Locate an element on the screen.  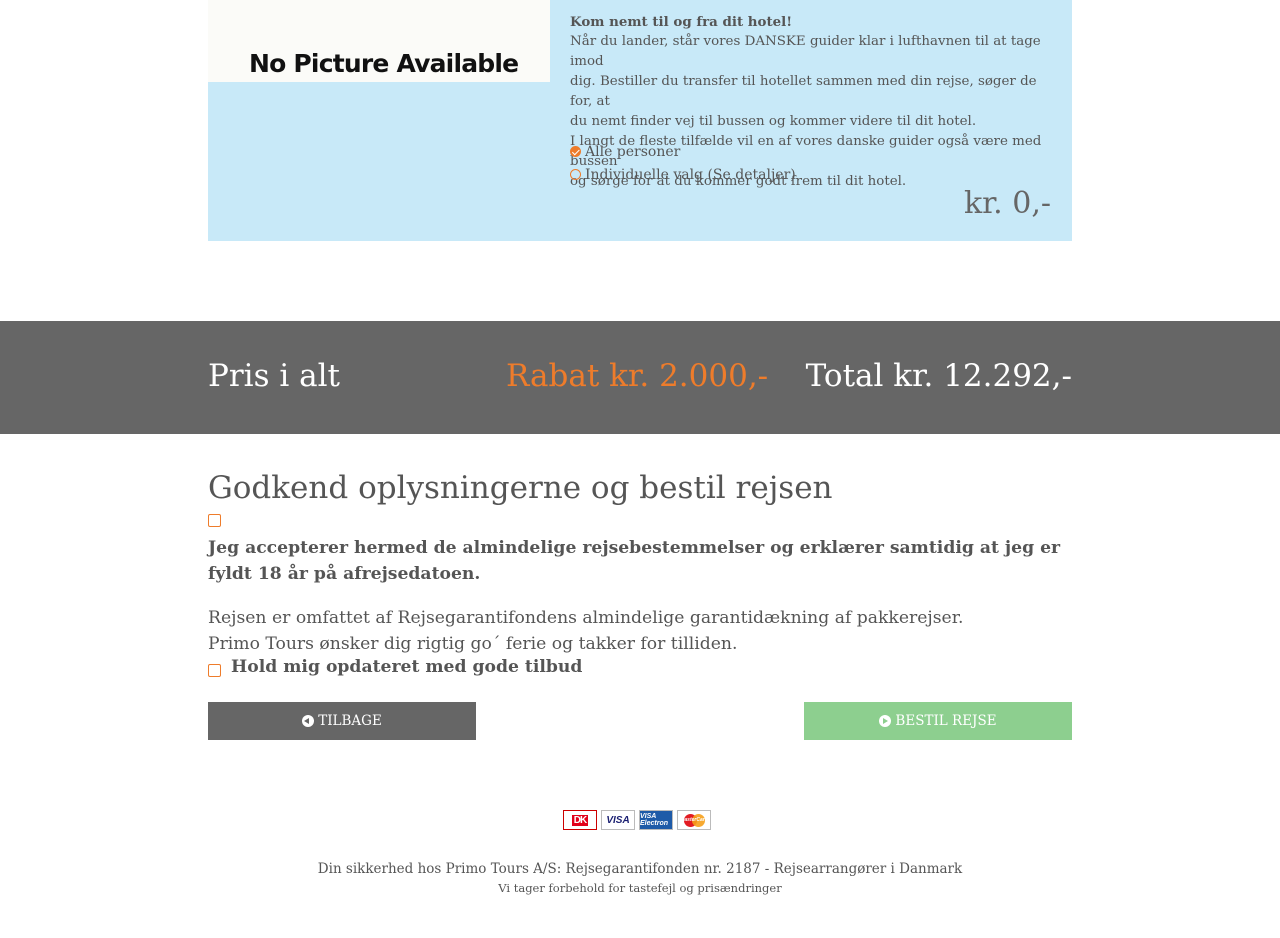
discount-amount: Rabat kr. 2.000,- is located at coordinates (637, 376).